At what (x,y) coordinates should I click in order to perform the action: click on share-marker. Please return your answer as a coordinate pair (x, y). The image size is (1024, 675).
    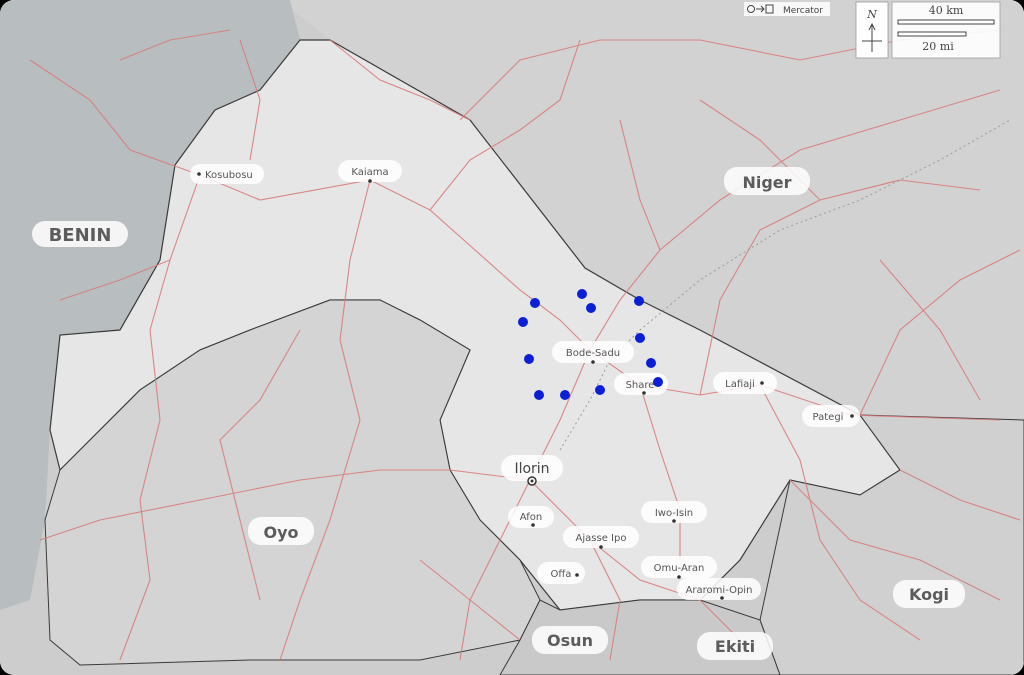
    Looking at the image, I should click on (644, 393).